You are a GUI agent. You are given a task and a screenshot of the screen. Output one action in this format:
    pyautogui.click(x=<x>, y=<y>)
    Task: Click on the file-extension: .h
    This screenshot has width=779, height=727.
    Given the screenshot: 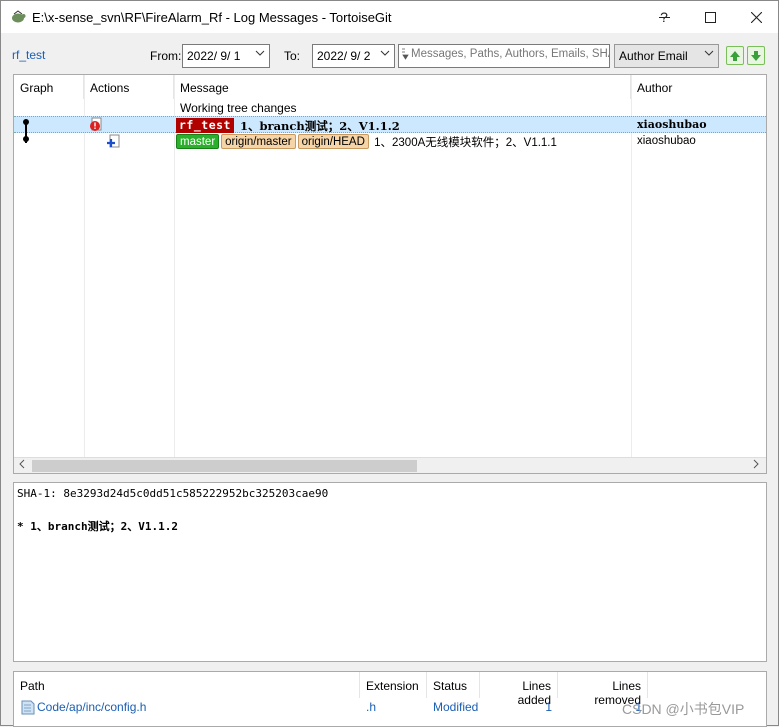 What is the action you would take?
    pyautogui.click(x=371, y=707)
    